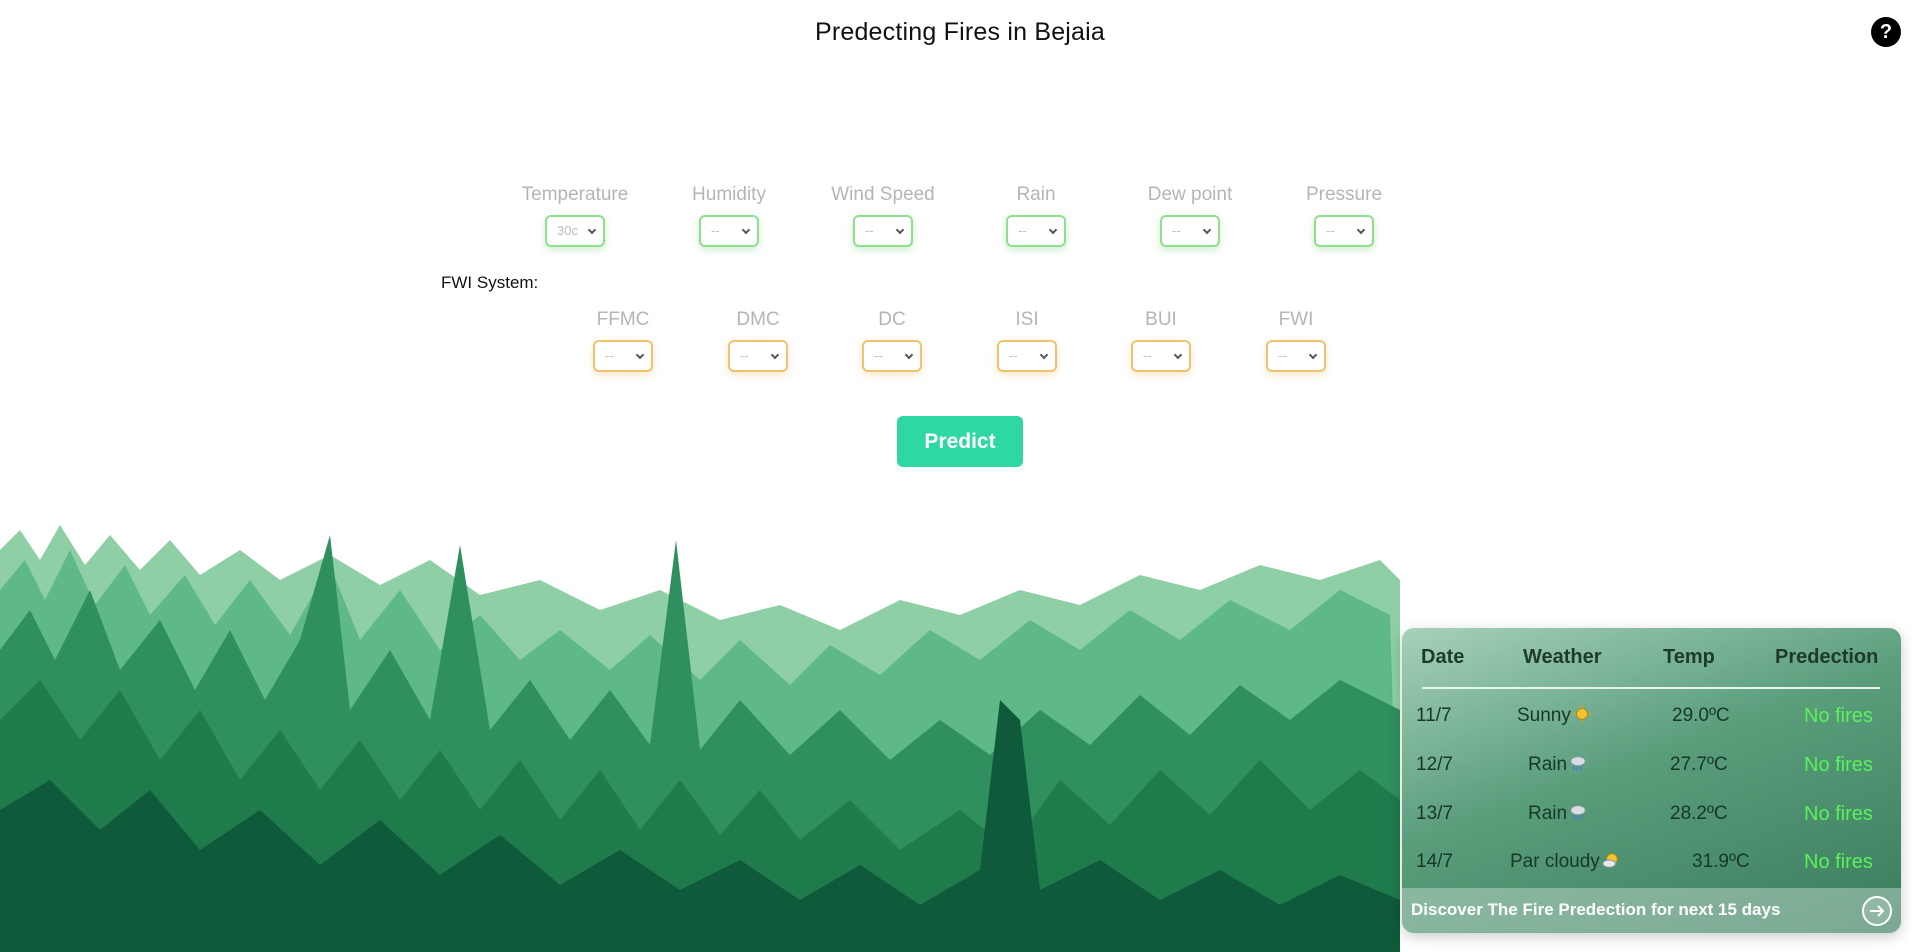 The width and height of the screenshot is (1920, 952). I want to click on pressure-value: --, so click(1330, 230).